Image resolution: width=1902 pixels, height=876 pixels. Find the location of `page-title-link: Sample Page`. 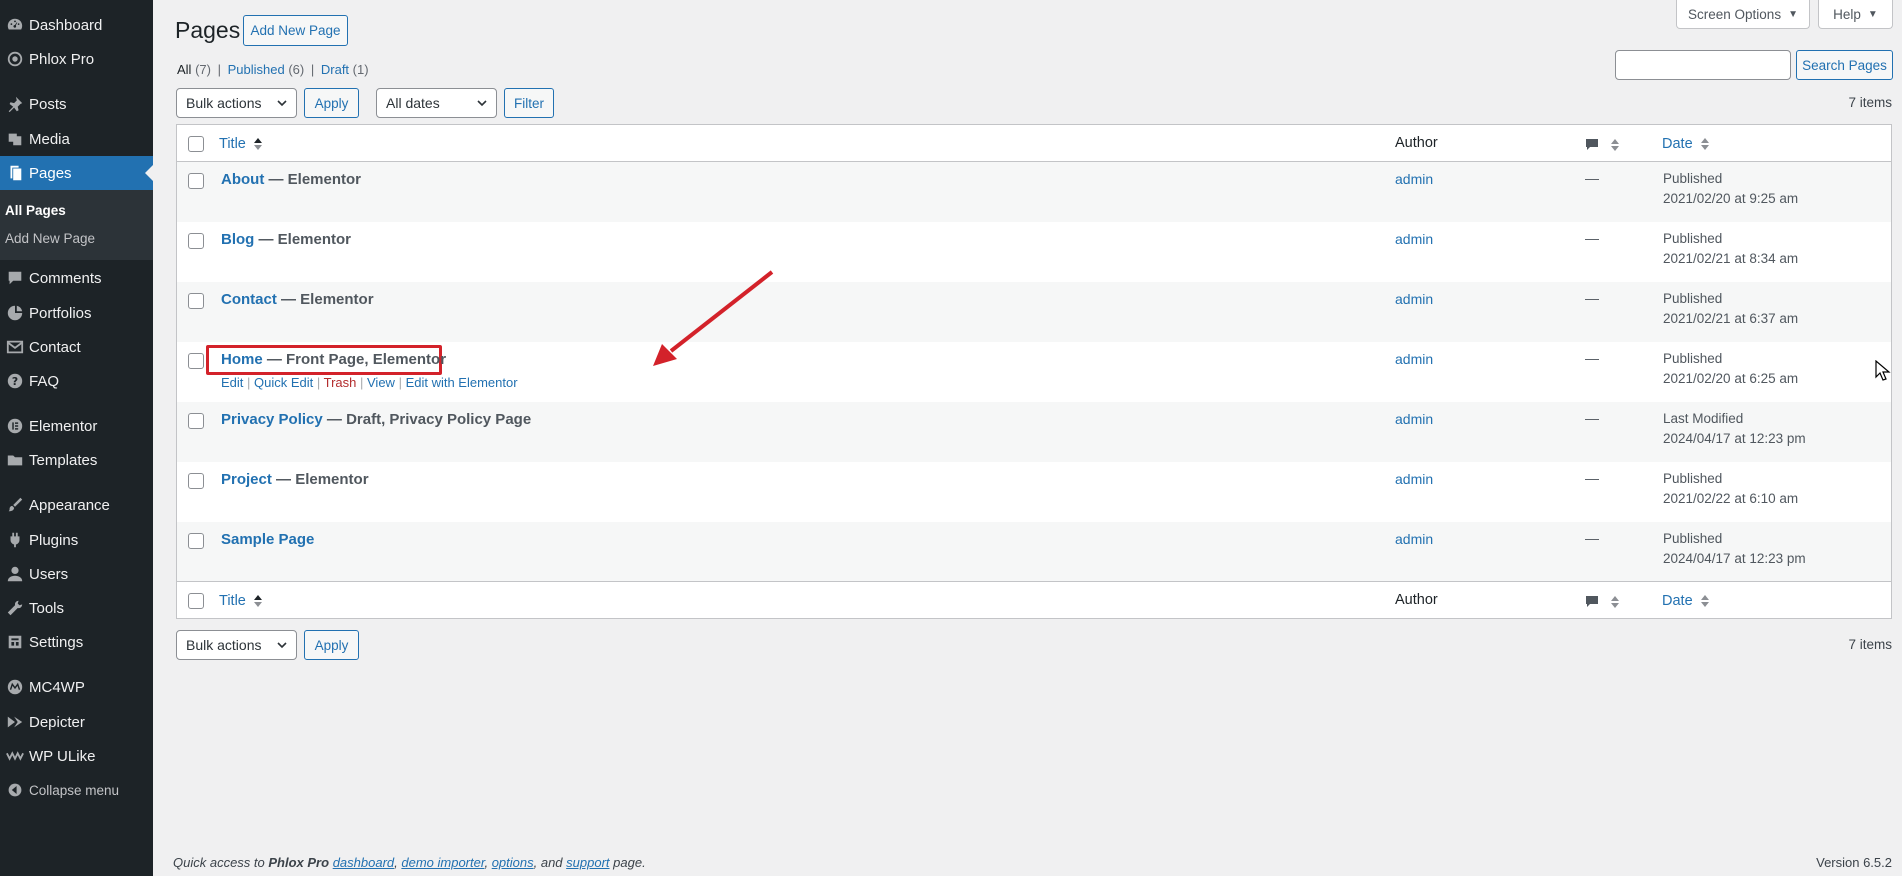

page-title-link: Sample Page is located at coordinates (267, 539).